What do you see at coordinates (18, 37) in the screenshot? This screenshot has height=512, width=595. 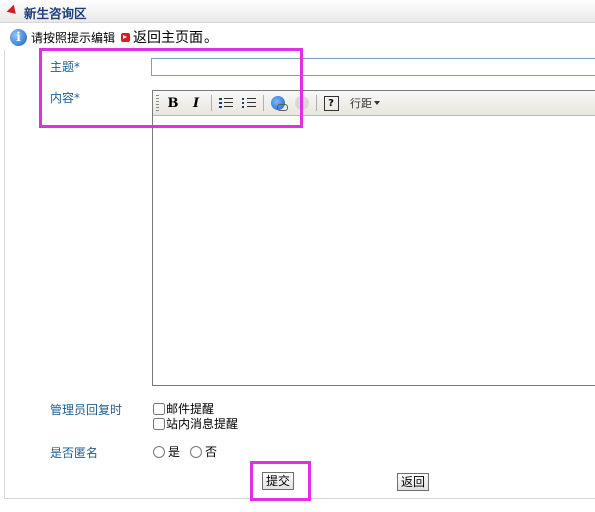 I see `info-icon: i` at bounding box center [18, 37].